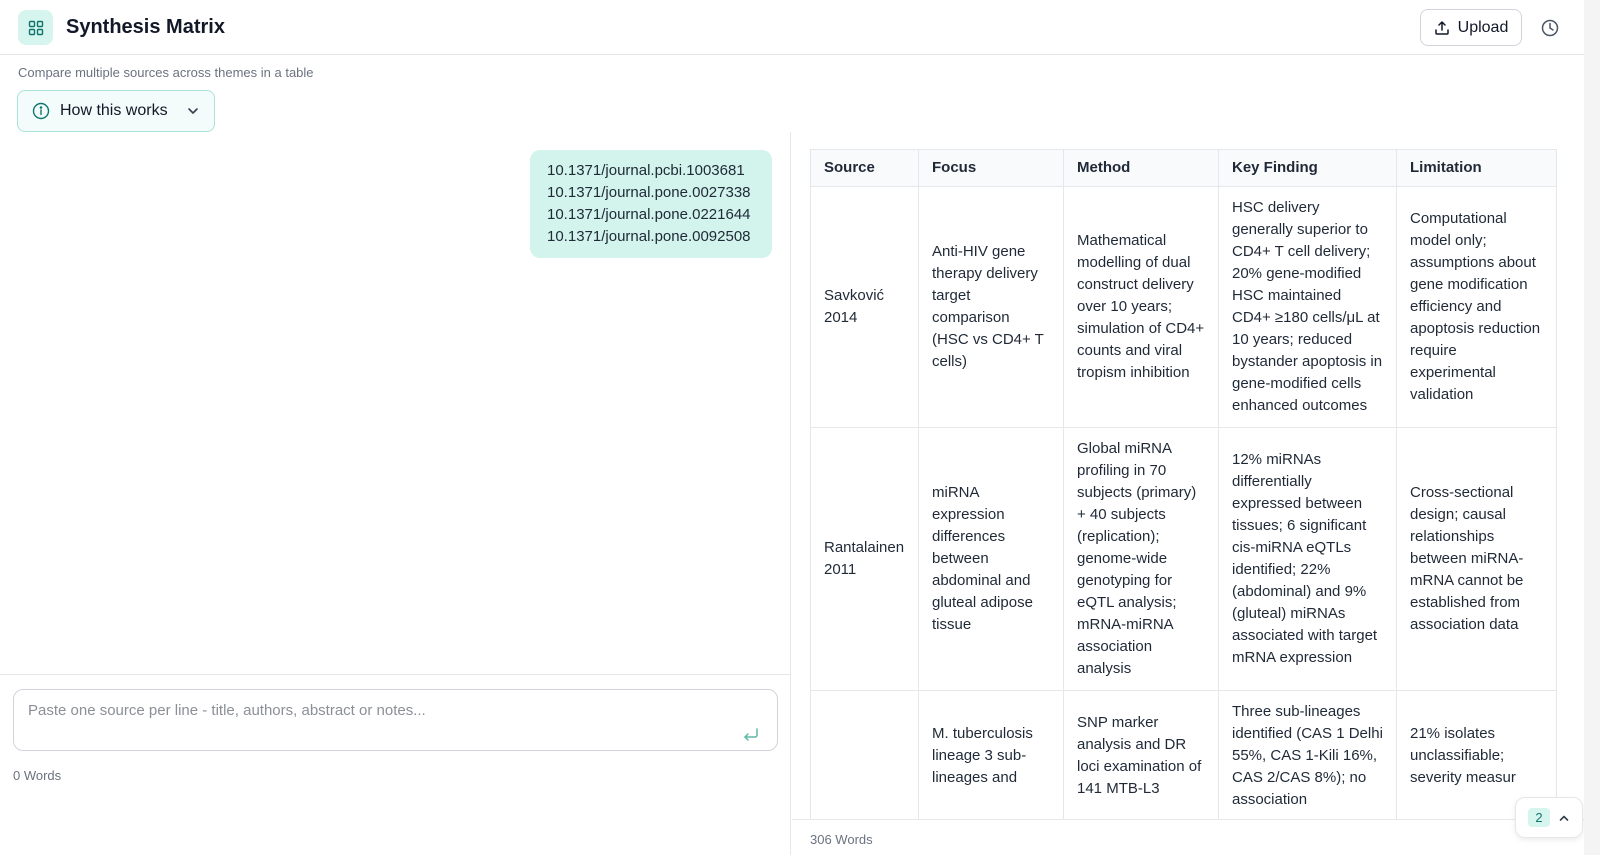 This screenshot has height=855, width=1600. Describe the element at coordinates (41, 111) in the screenshot. I see `info-icon` at that location.